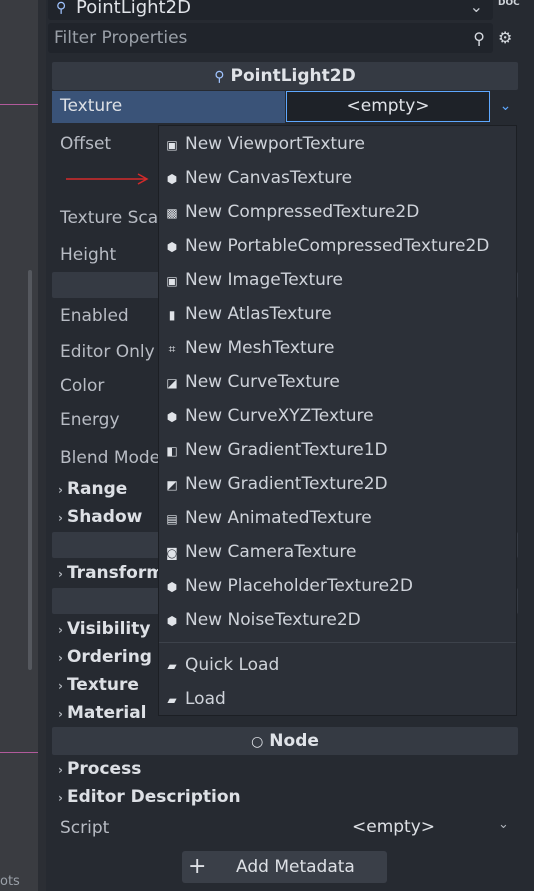  I want to click on group-process: › Process, so click(99, 769).